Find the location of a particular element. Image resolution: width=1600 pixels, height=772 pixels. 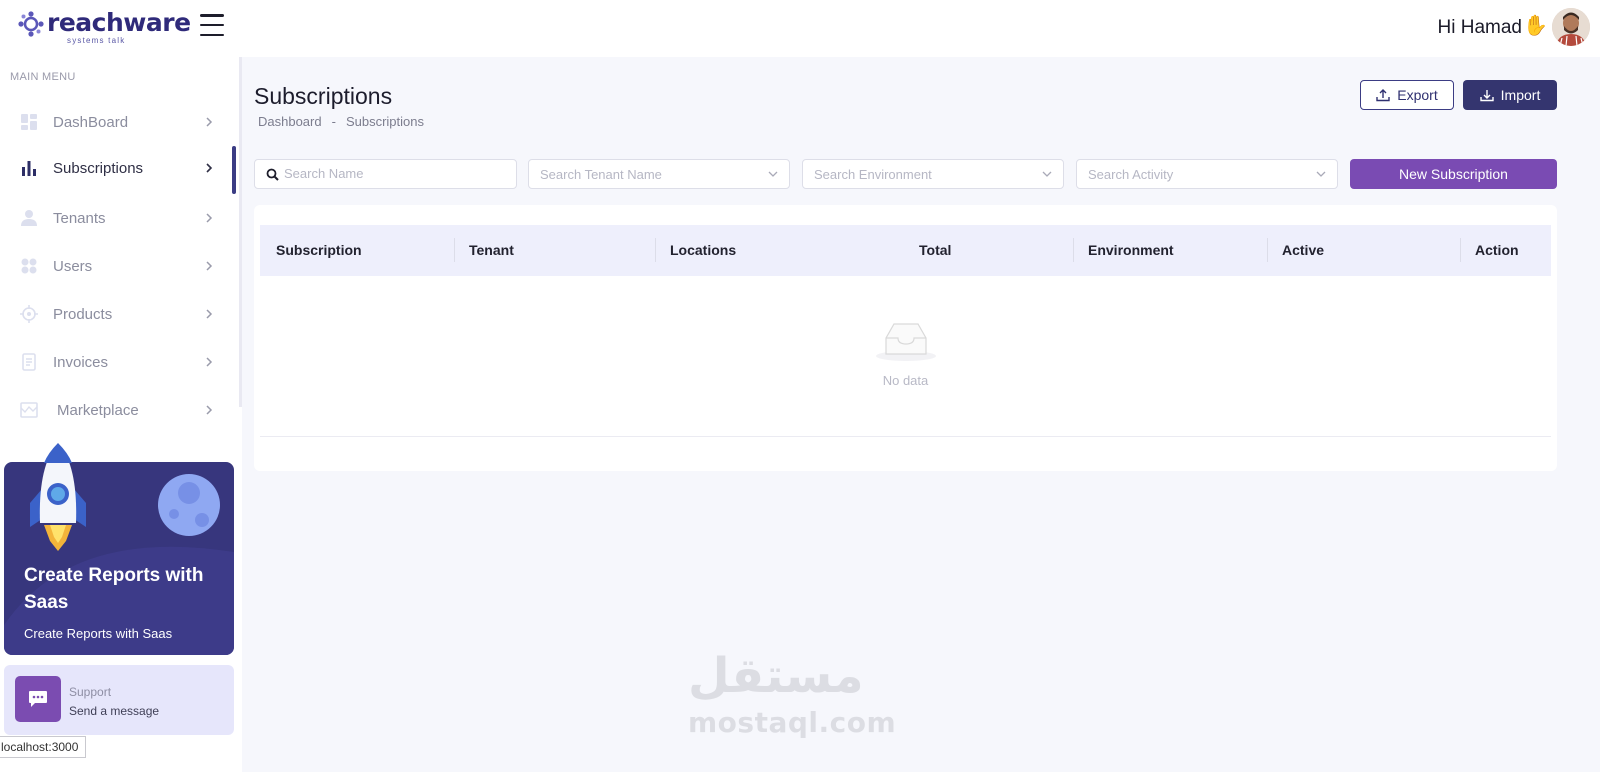

sidebar-item-subscriptions: Subscriptions is located at coordinates (119, 168).